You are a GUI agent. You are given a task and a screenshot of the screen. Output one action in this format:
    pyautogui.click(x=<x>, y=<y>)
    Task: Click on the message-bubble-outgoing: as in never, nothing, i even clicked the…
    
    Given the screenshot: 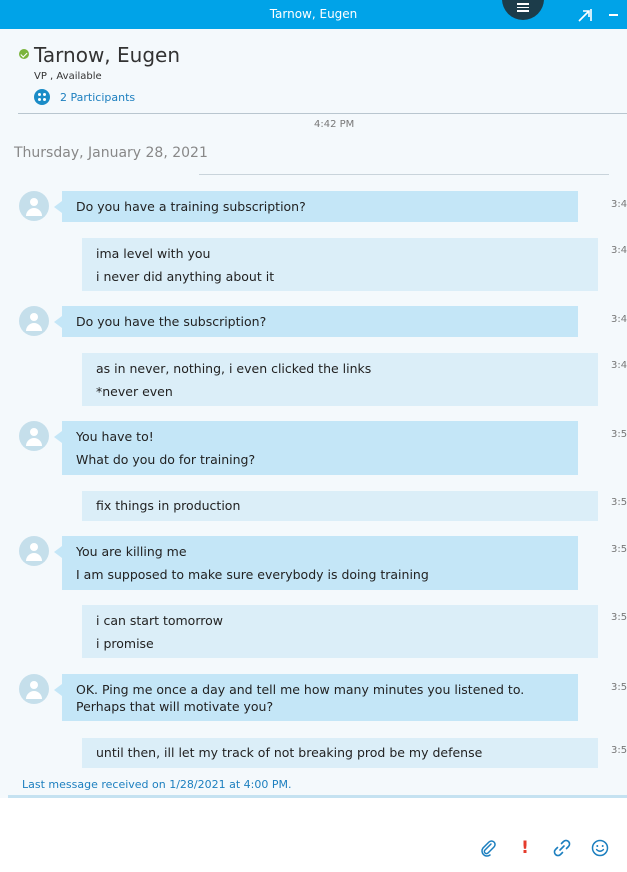 What is the action you would take?
    pyautogui.click(x=340, y=379)
    